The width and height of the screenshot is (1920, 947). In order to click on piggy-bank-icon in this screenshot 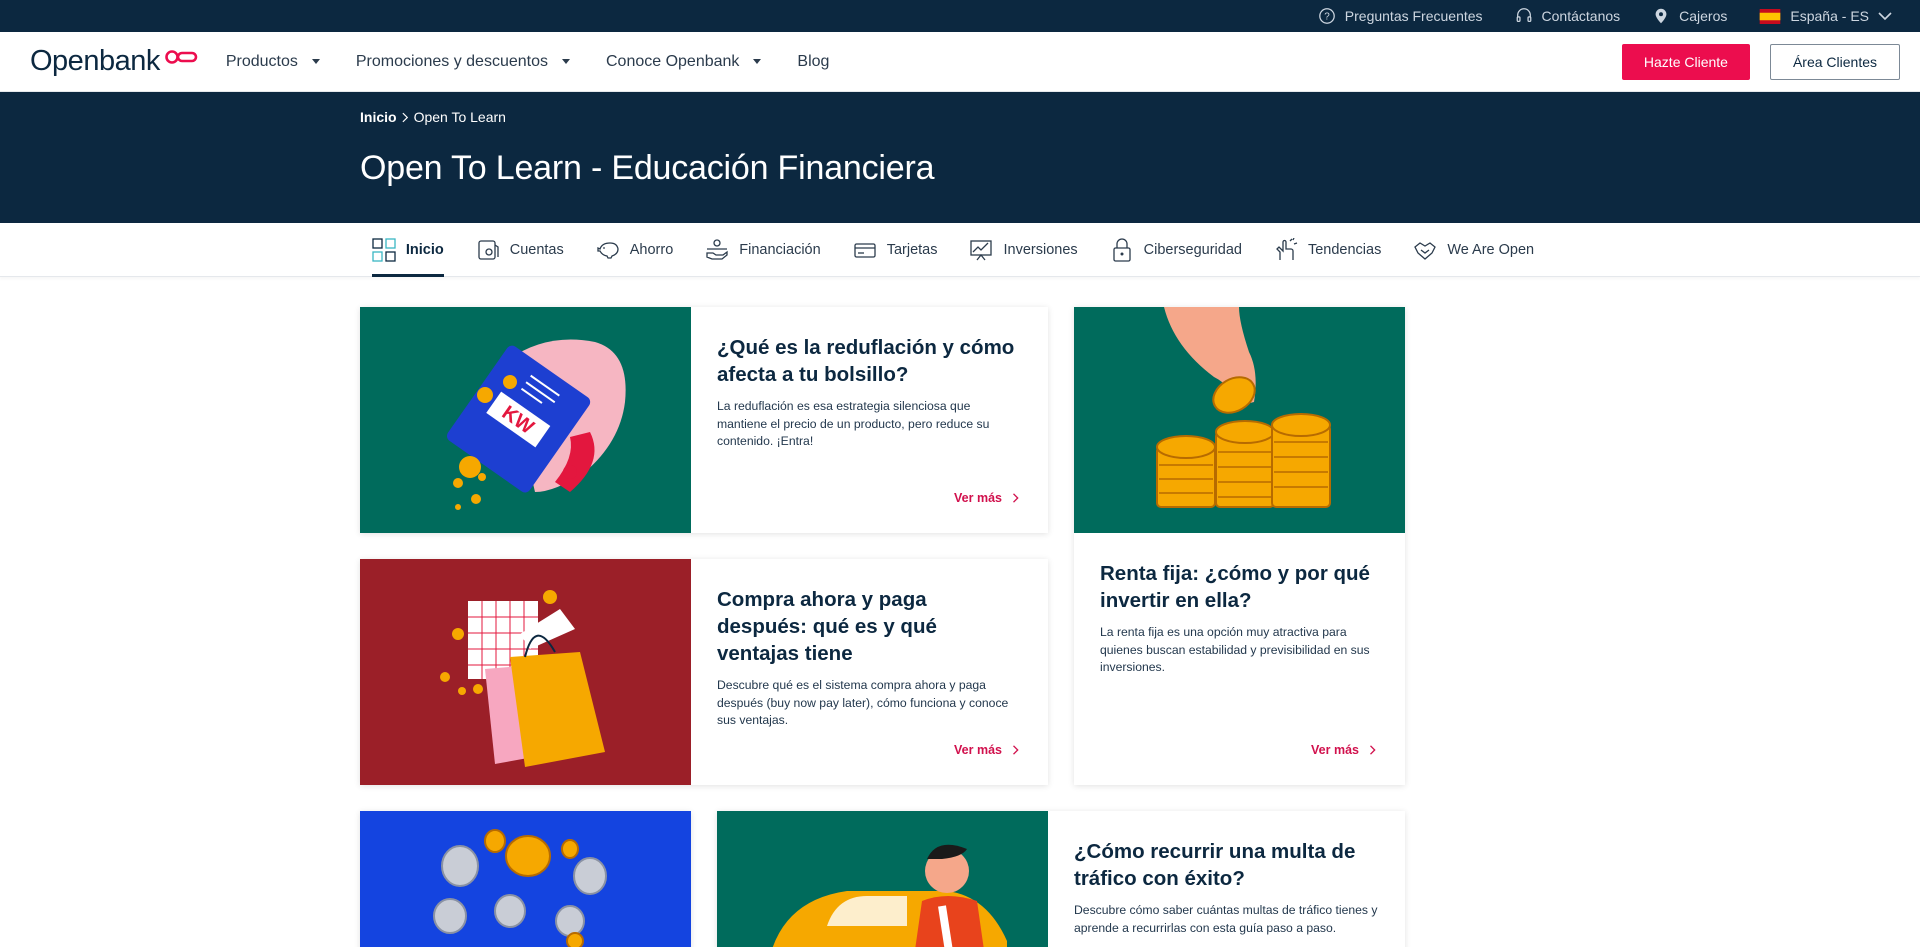, I will do `click(608, 250)`.